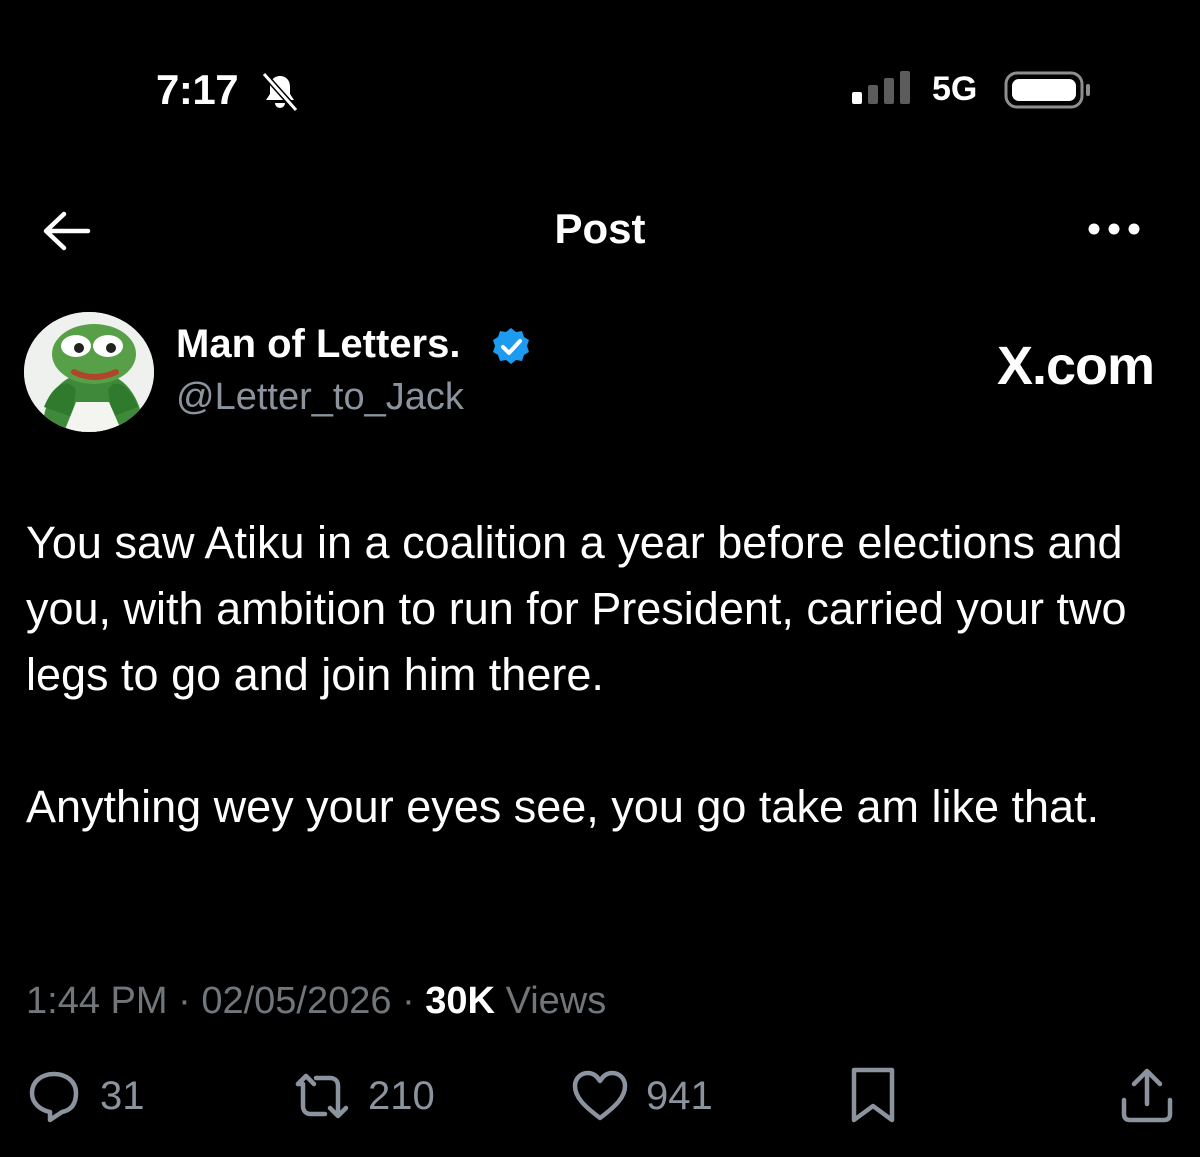 Image resolution: width=1200 pixels, height=1157 pixels. What do you see at coordinates (363, 1096) in the screenshot?
I see `repost-button: 210` at bounding box center [363, 1096].